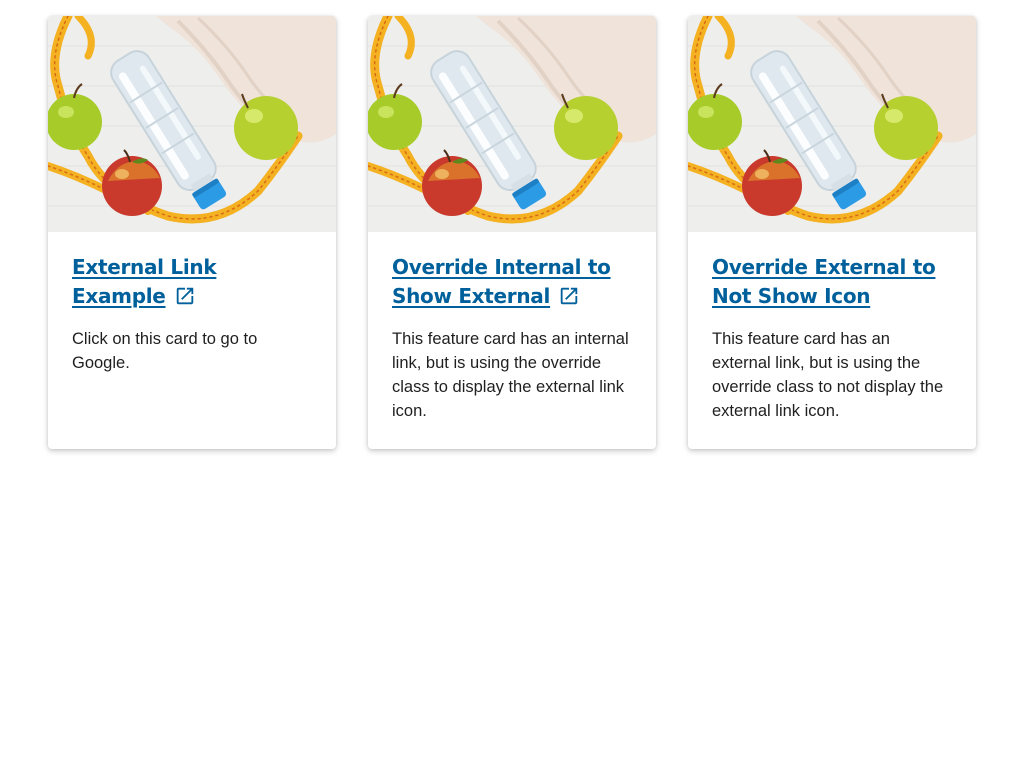 The width and height of the screenshot is (1024, 768). Describe the element at coordinates (192, 282) in the screenshot. I see `card-title: External Link Example` at that location.